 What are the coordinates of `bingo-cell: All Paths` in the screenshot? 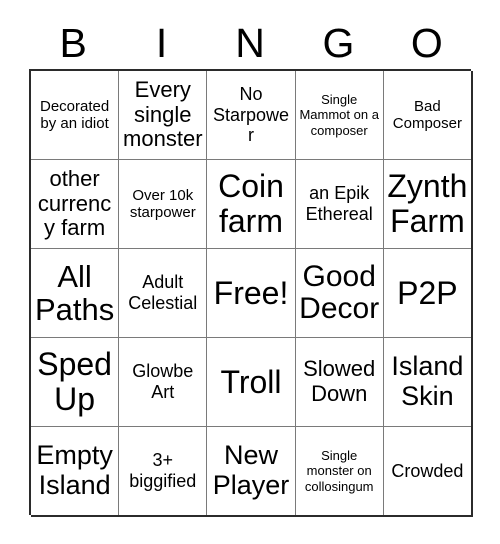 It's located at (75, 293).